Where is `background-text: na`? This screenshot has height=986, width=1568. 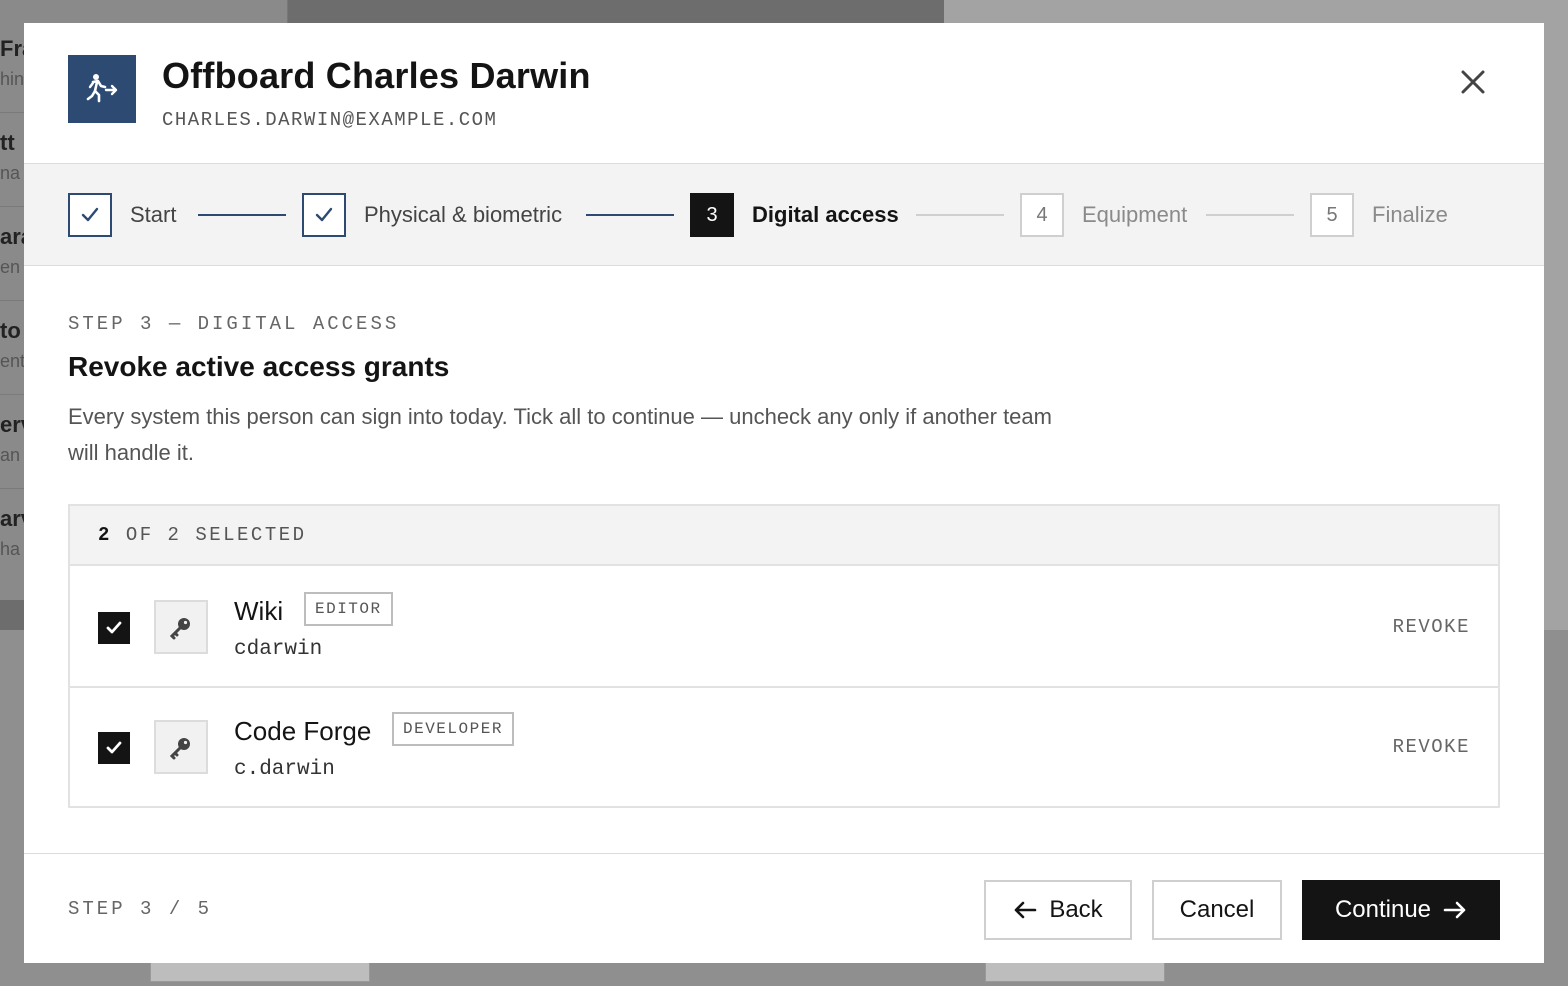
background-text: na is located at coordinates (10, 173).